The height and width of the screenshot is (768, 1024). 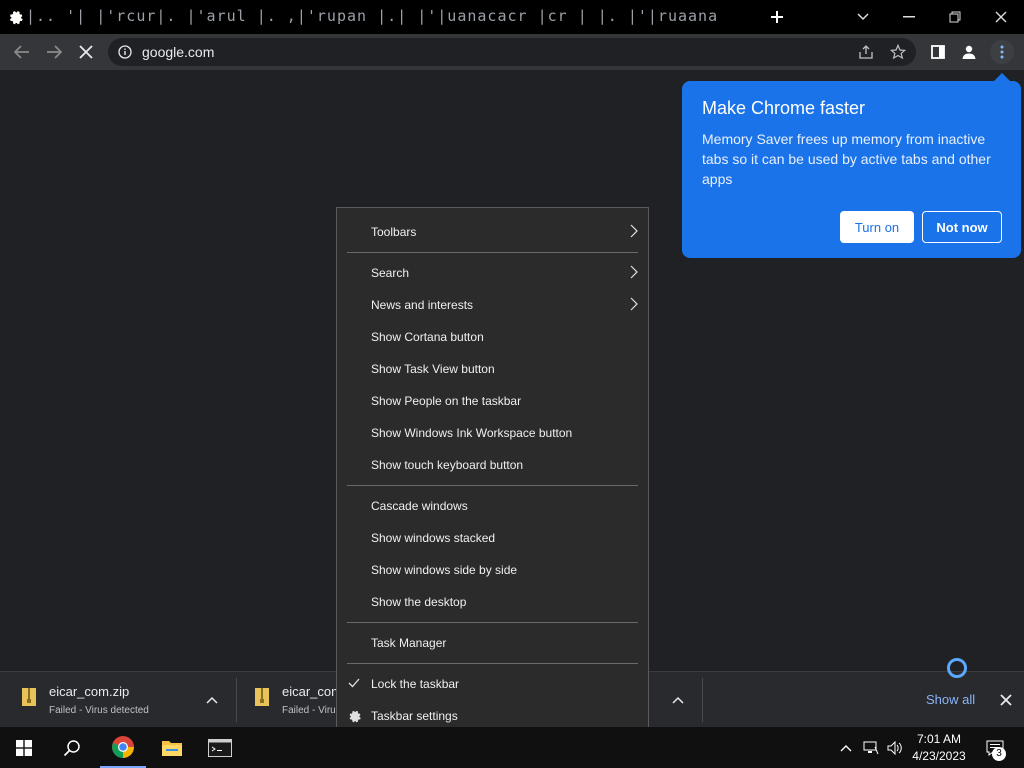 I want to click on tab-list-chevron-icon, so click(x=863, y=17).